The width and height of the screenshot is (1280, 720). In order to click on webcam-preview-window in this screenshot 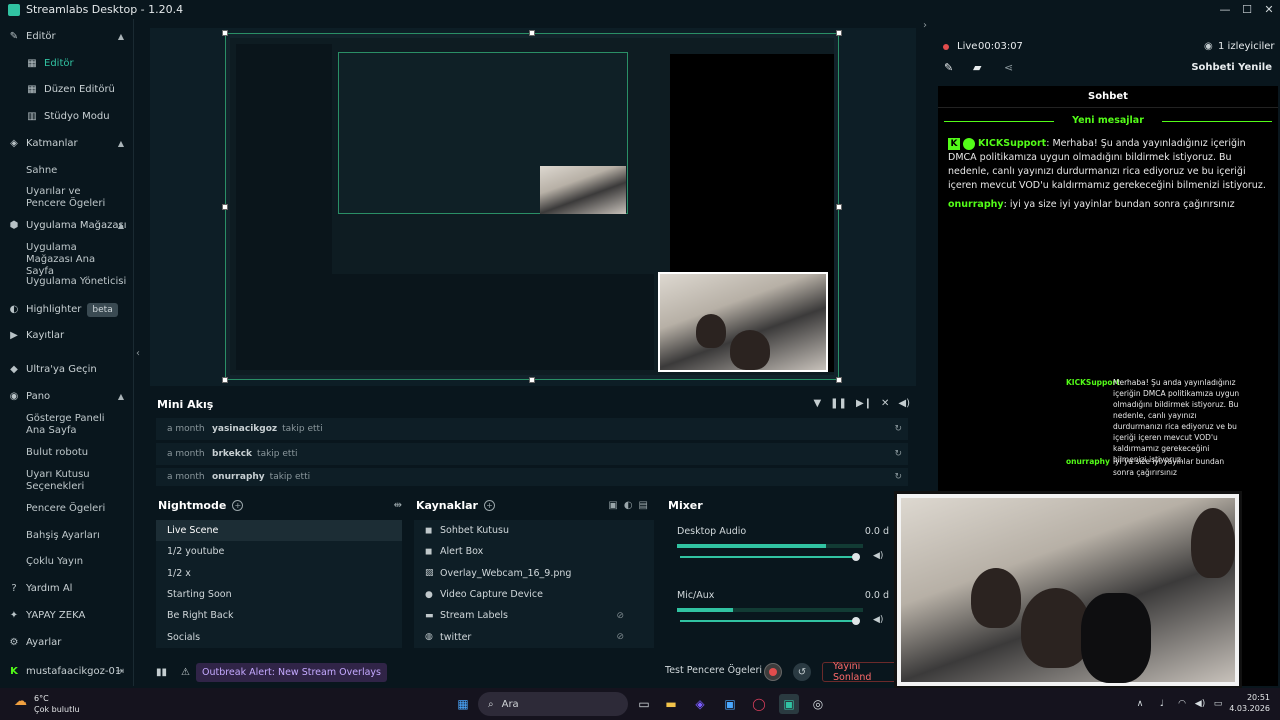, I will do `click(1068, 590)`.